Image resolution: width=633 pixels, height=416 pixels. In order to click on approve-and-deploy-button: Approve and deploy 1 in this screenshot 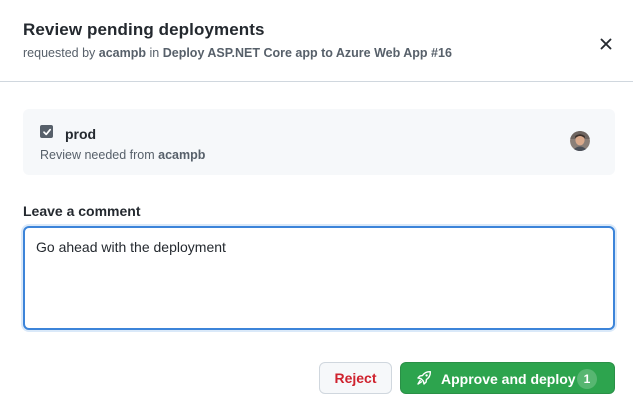, I will do `click(507, 378)`.